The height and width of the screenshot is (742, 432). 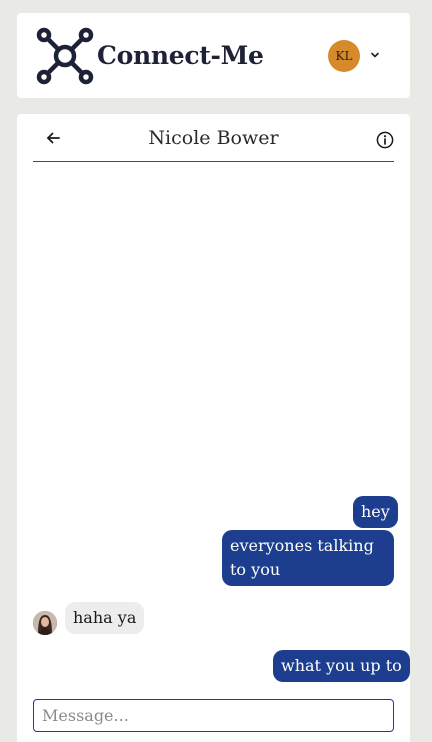 What do you see at coordinates (180, 55) in the screenshot?
I see `app-title: Connect-Me` at bounding box center [180, 55].